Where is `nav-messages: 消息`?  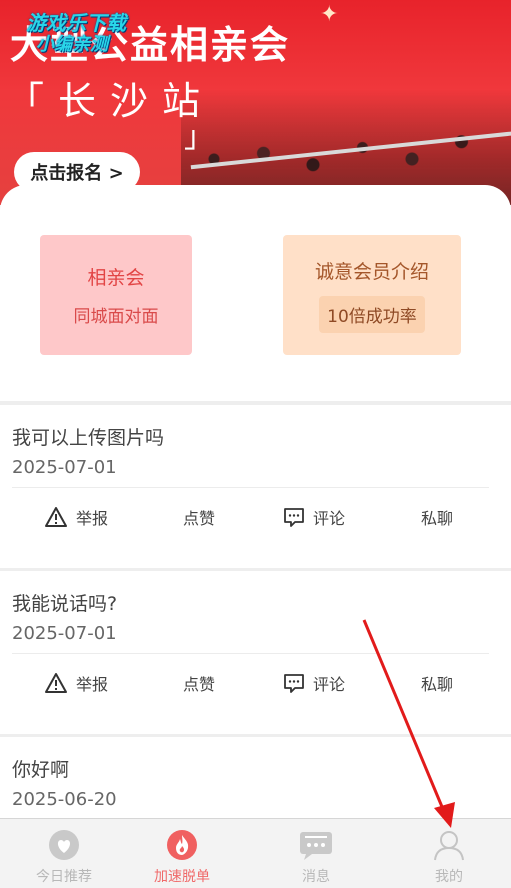 nav-messages: 消息 is located at coordinates (316, 853).